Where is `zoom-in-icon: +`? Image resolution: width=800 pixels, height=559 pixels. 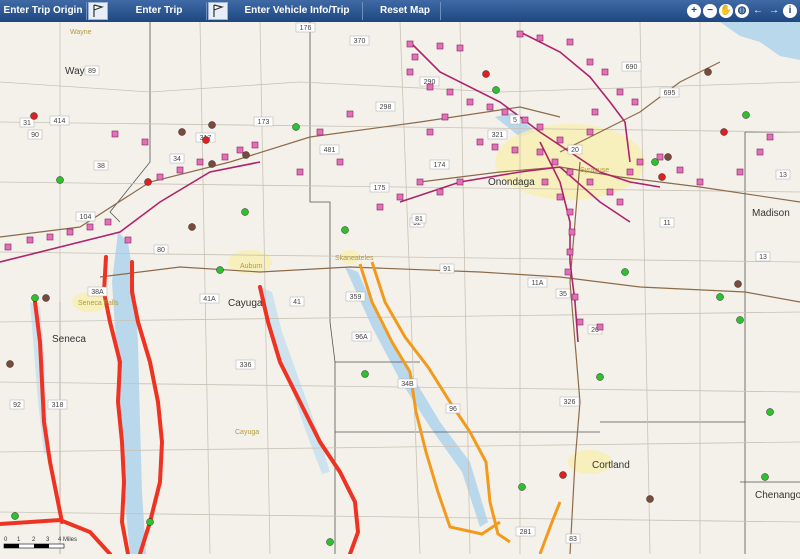
zoom-in-icon: + is located at coordinates (694, 11).